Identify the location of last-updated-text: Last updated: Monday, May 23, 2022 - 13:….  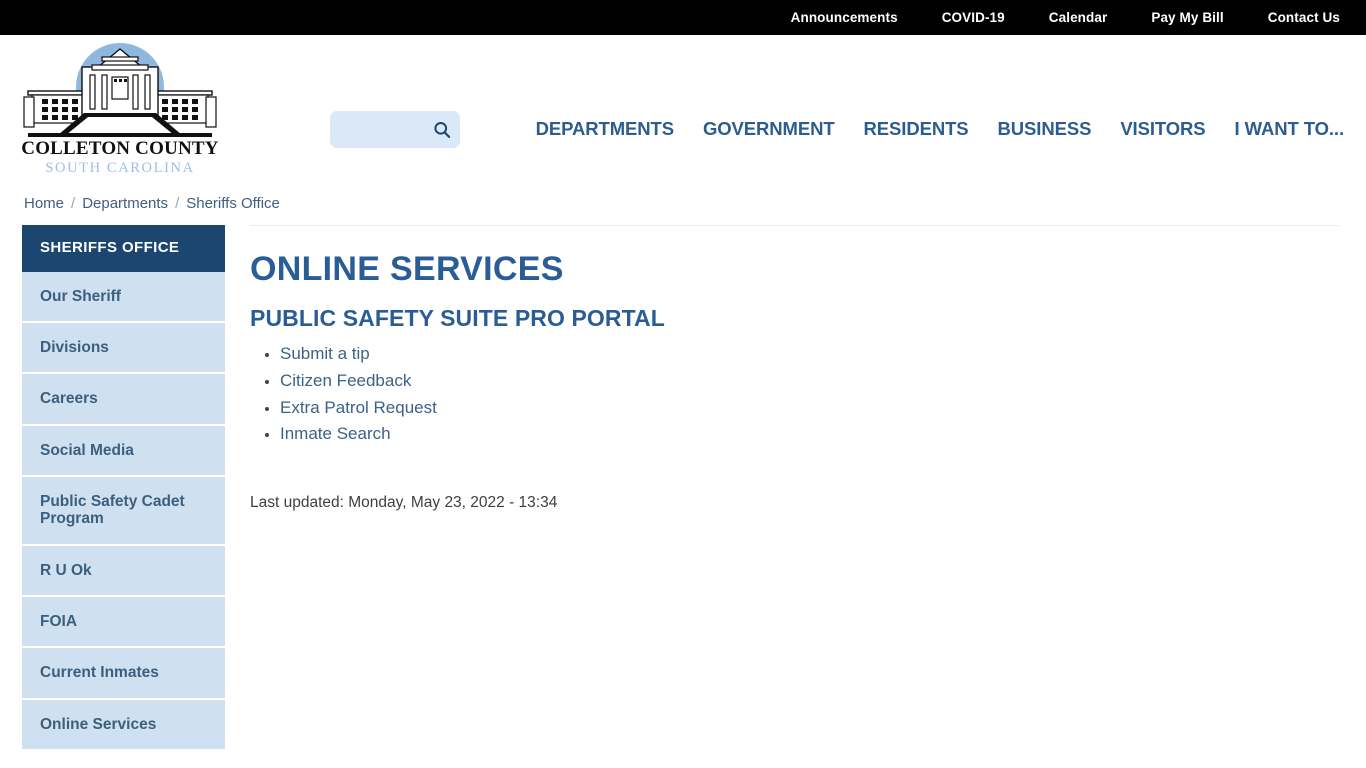
(404, 503).